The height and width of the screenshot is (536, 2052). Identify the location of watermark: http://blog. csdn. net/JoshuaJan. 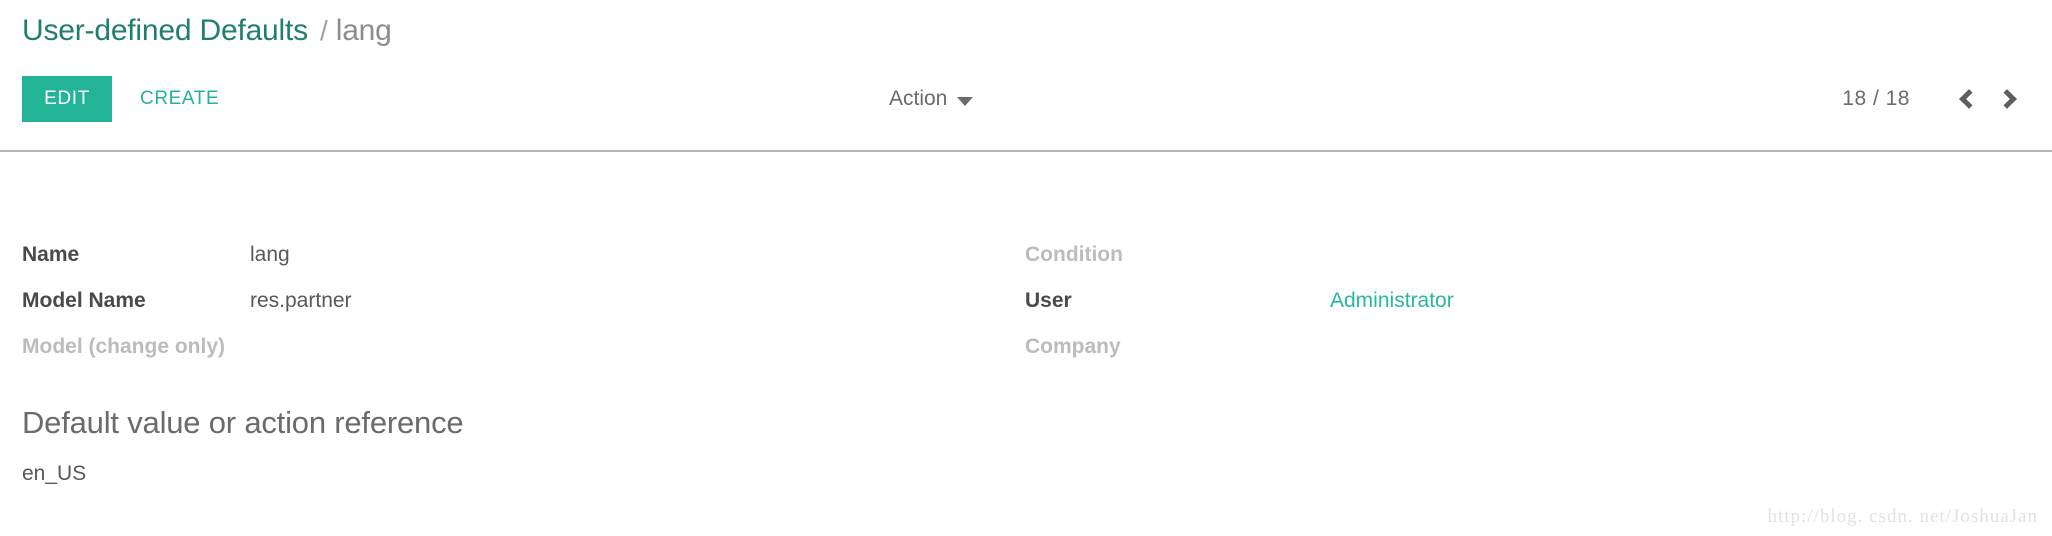
(1902, 516).